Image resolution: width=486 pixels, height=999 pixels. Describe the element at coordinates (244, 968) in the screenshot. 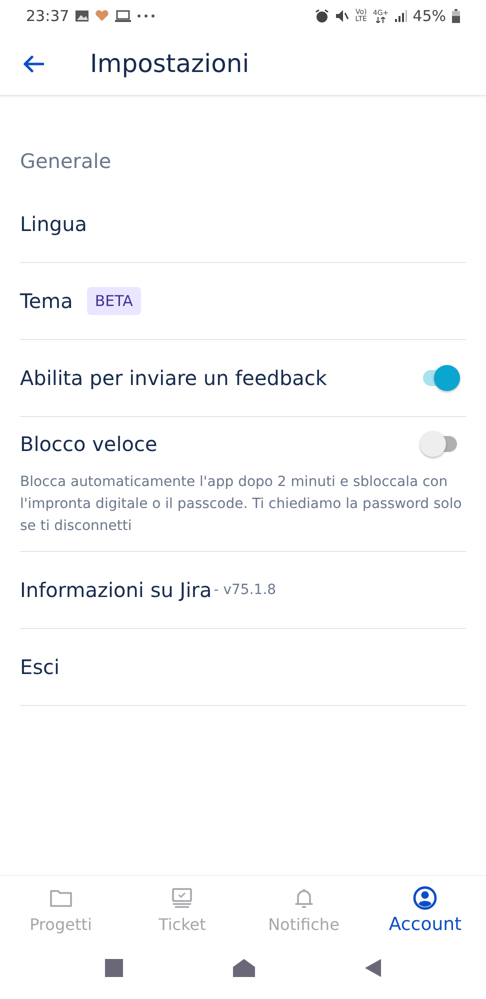

I see `home-button` at that location.